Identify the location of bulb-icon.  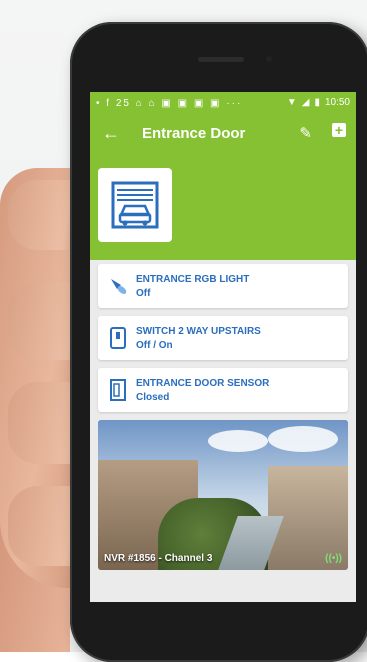
(118, 286).